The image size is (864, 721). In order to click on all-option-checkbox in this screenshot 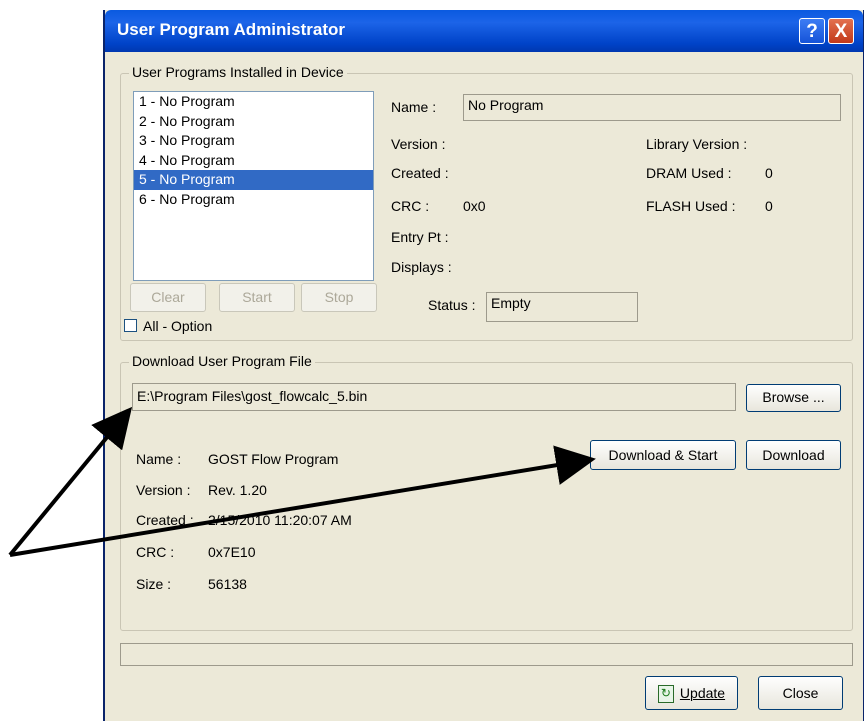, I will do `click(130, 325)`.